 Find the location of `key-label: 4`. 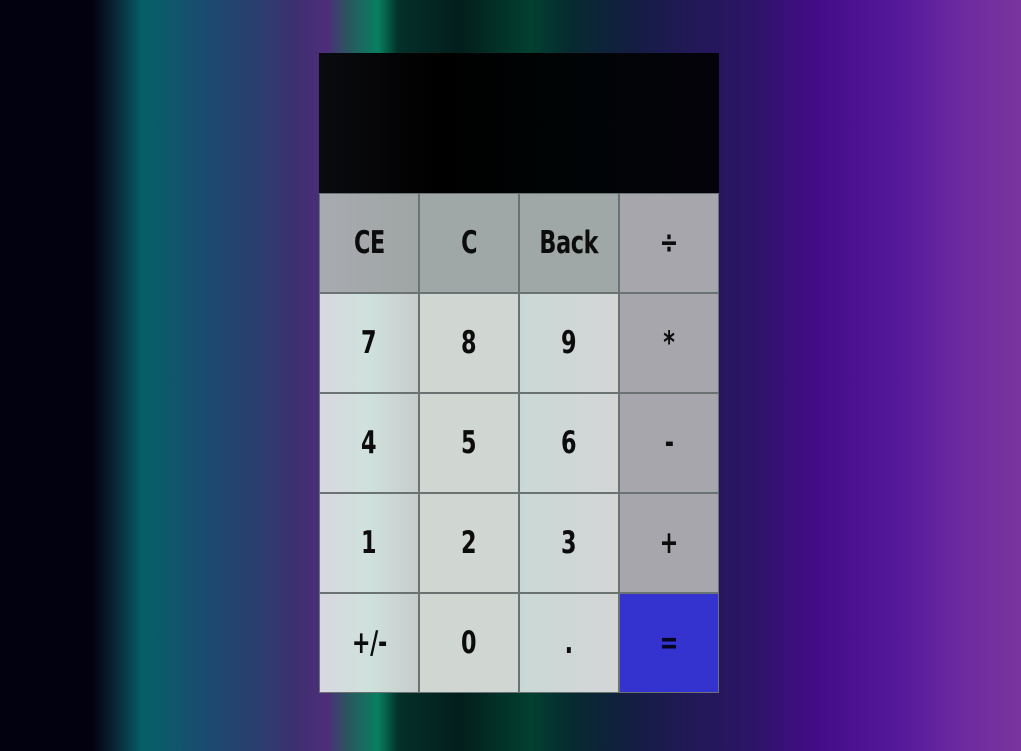

key-label: 4 is located at coordinates (369, 443).